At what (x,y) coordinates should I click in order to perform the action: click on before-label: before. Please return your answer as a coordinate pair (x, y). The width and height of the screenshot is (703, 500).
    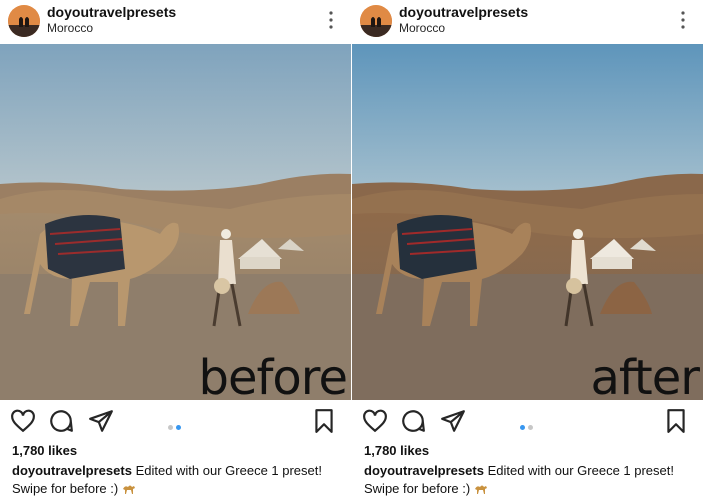
    Looking at the image, I should click on (273, 375).